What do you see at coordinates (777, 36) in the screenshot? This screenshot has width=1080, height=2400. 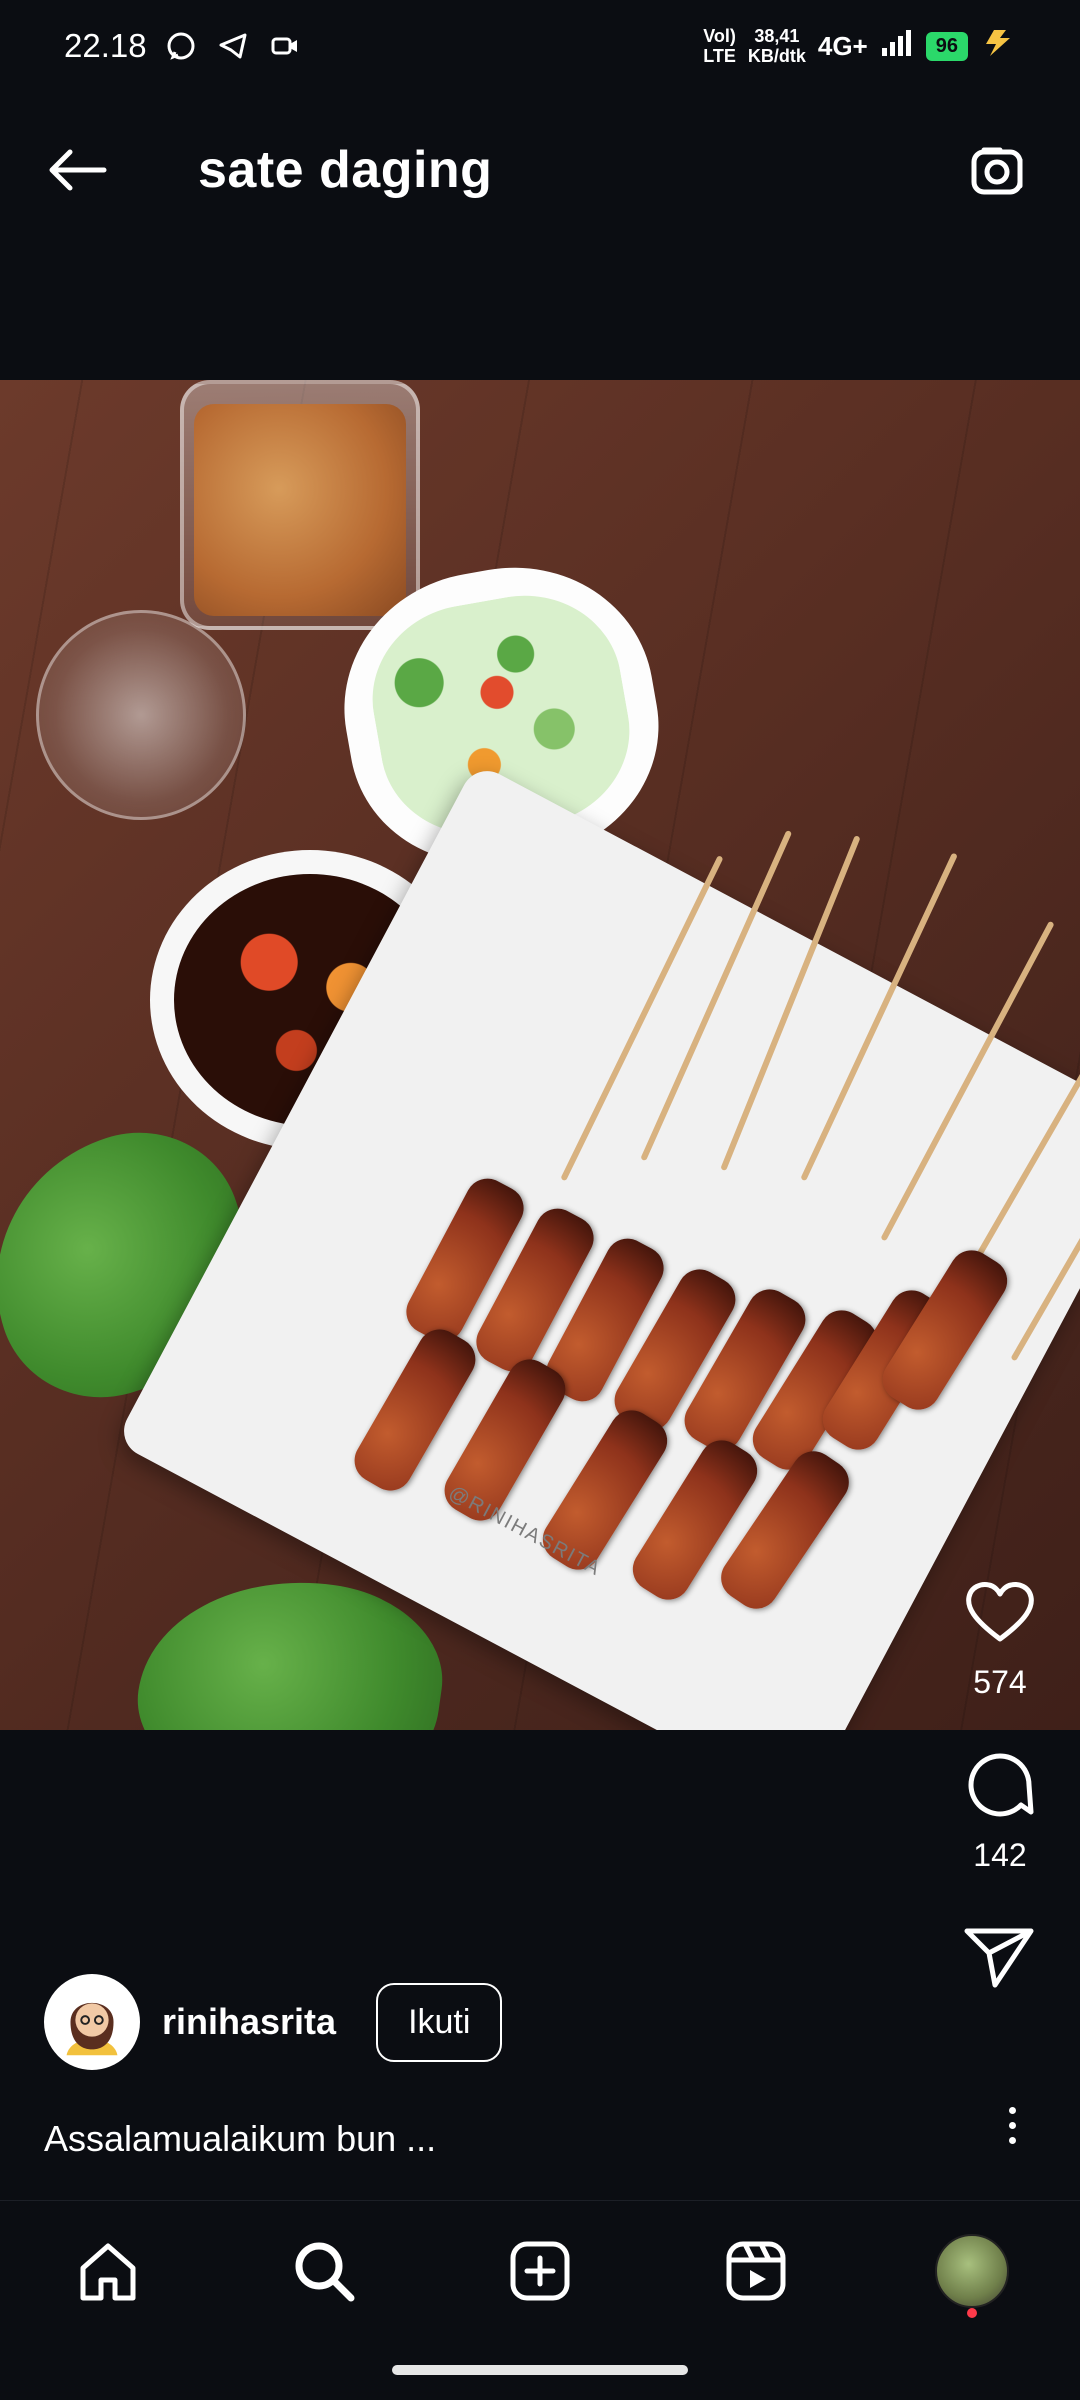 I see `speed-value: 38,41` at bounding box center [777, 36].